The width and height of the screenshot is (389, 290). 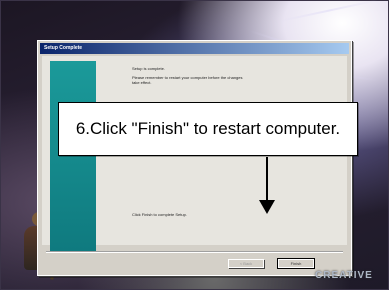 I want to click on callout-text: 6.Click "Finish" to restart computer., so click(x=208, y=128).